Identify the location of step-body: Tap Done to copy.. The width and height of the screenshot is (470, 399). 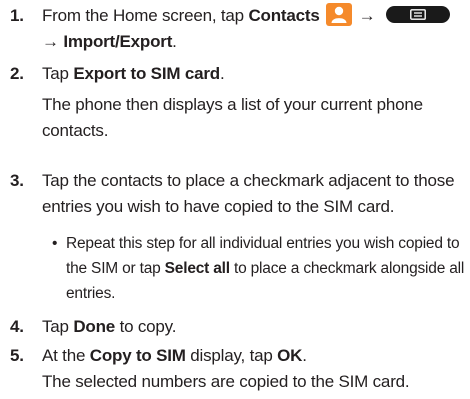
(109, 326).